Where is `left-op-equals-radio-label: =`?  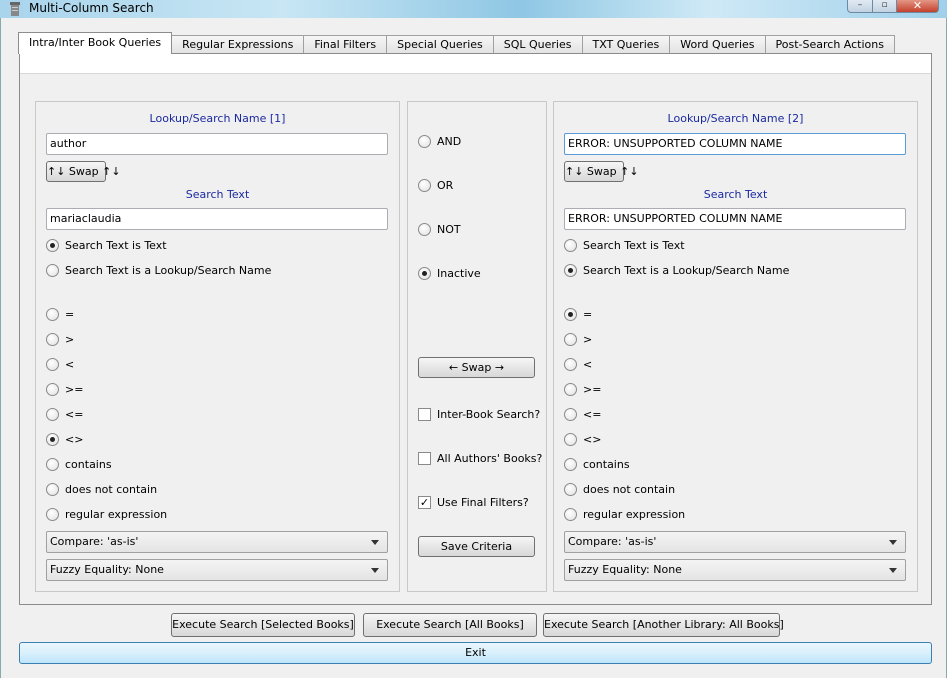 left-op-equals-radio-label: = is located at coordinates (70, 314).